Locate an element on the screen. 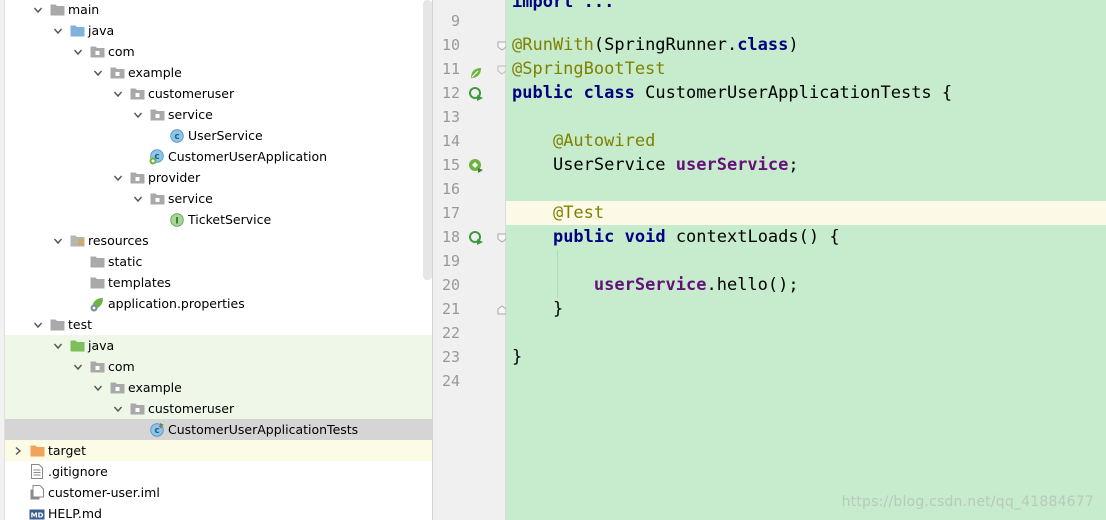 Image resolution: width=1106 pixels, height=520 pixels. tree-item-ticketservice: I TicketService is located at coordinates (218, 219).